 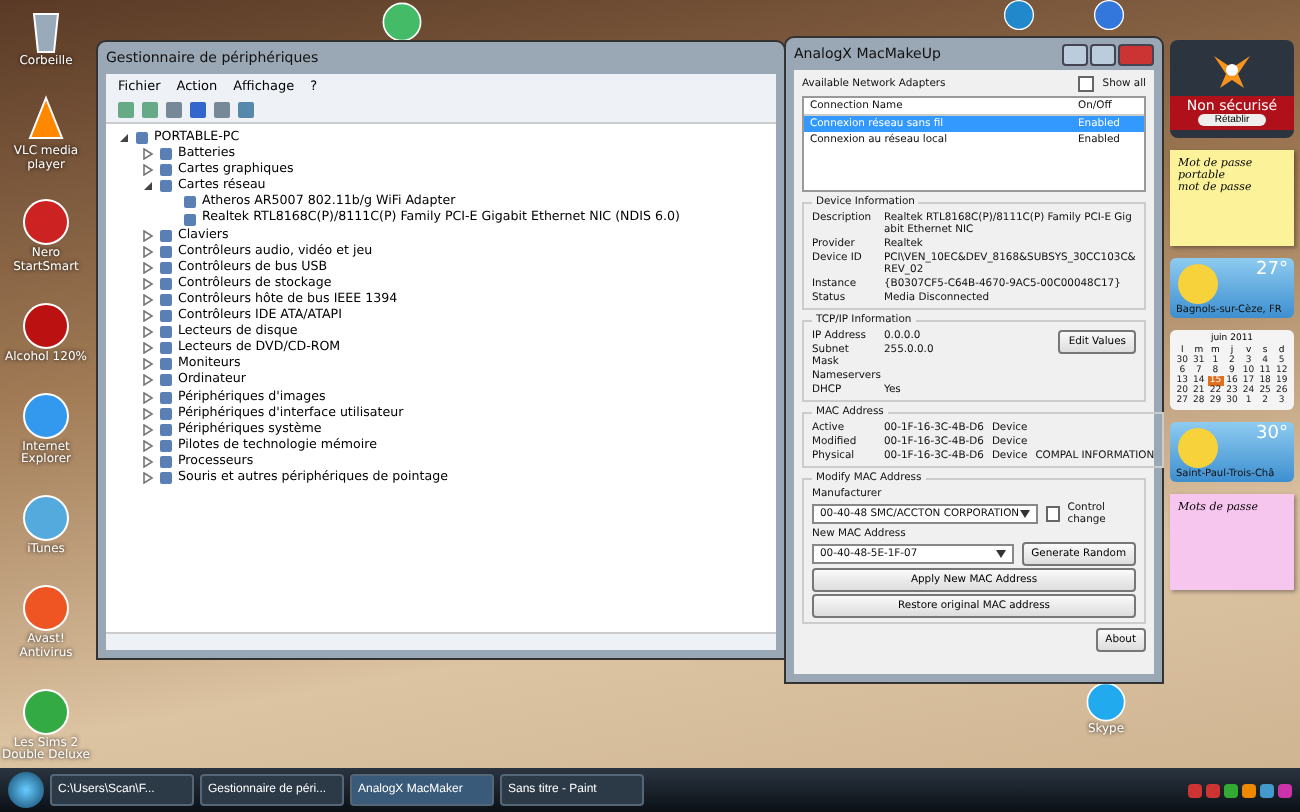 I want to click on minimize-button, so click(x=1075, y=54).